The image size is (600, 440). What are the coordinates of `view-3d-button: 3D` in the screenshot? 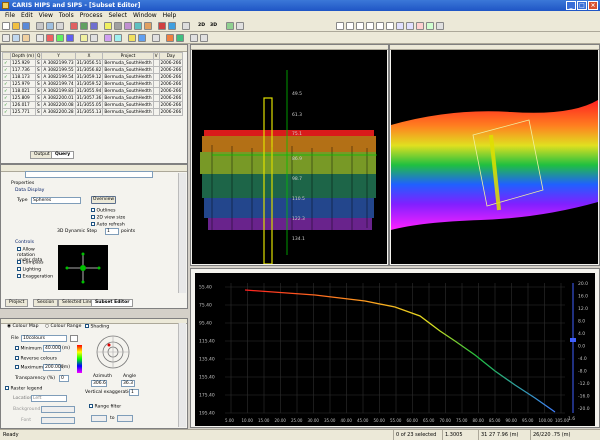 It's located at (213, 25).